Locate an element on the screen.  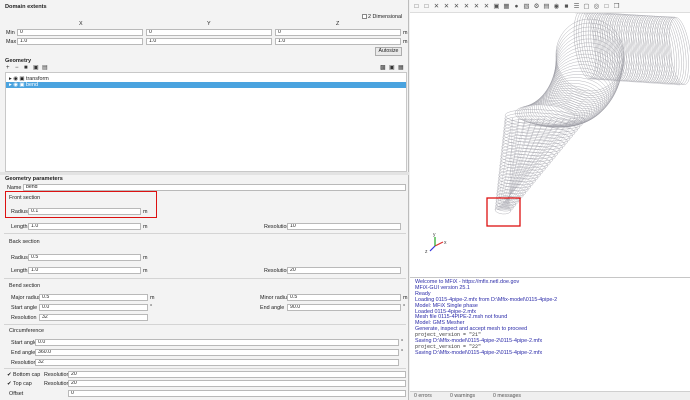
geometry-tool-icon: ▣ is located at coordinates (36, 68).